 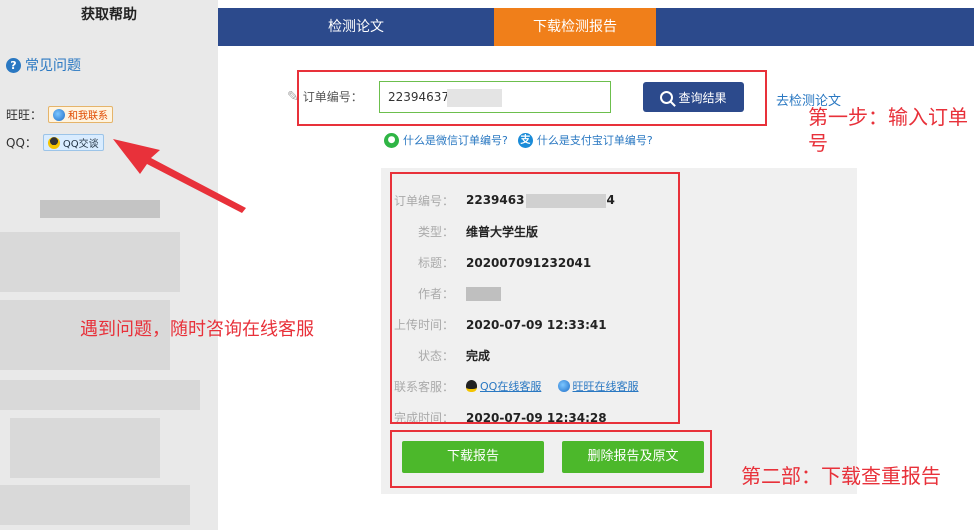 What do you see at coordinates (888, 130) in the screenshot?
I see `annotation-step1: 第一步：输入订单号` at bounding box center [888, 130].